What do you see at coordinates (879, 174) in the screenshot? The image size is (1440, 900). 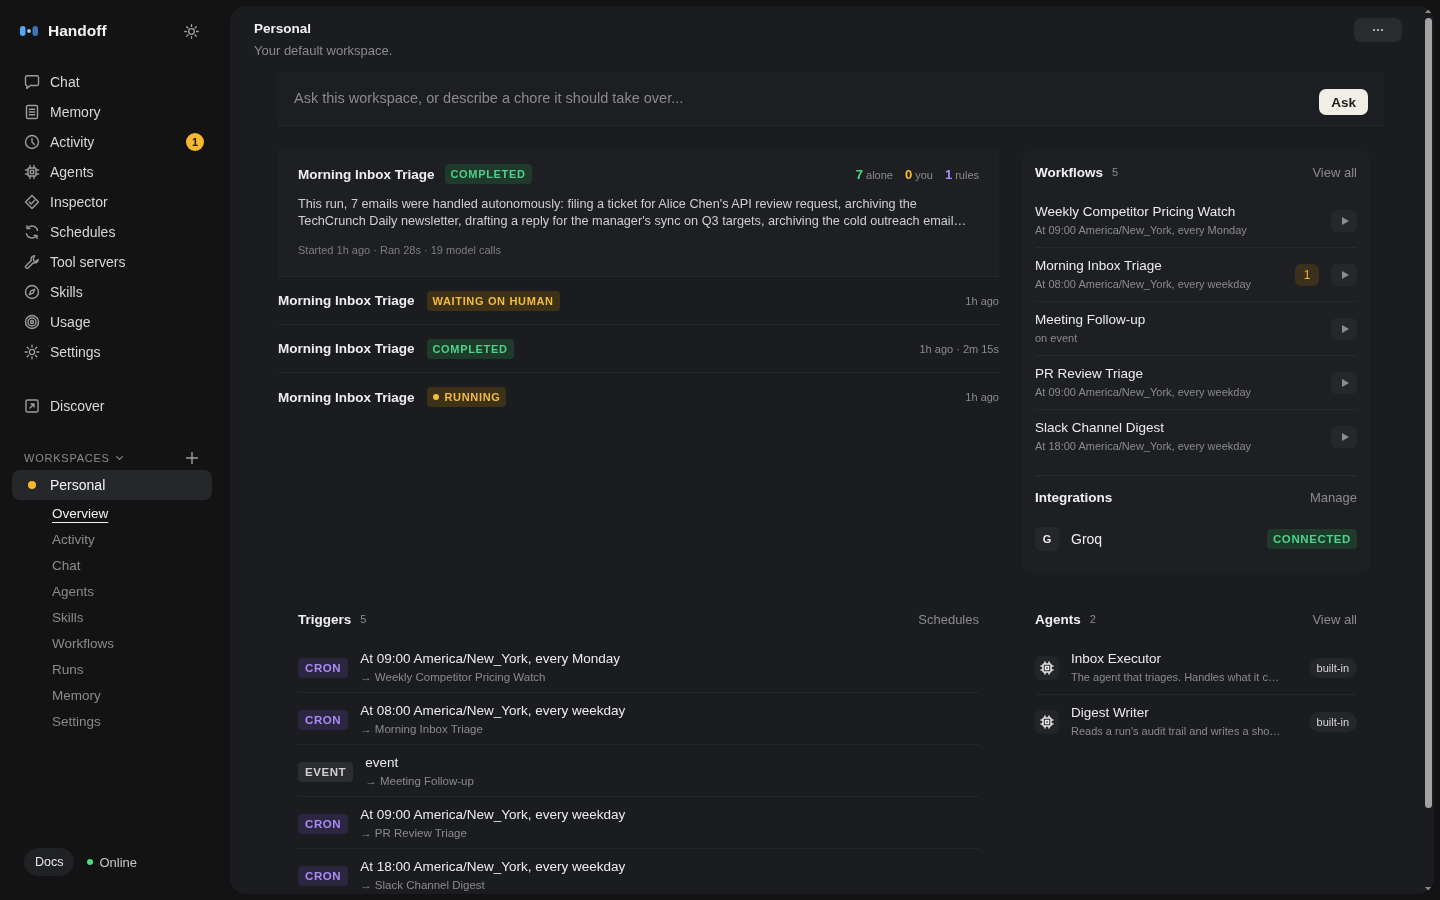 I see `stat-caption: alone` at bounding box center [879, 174].